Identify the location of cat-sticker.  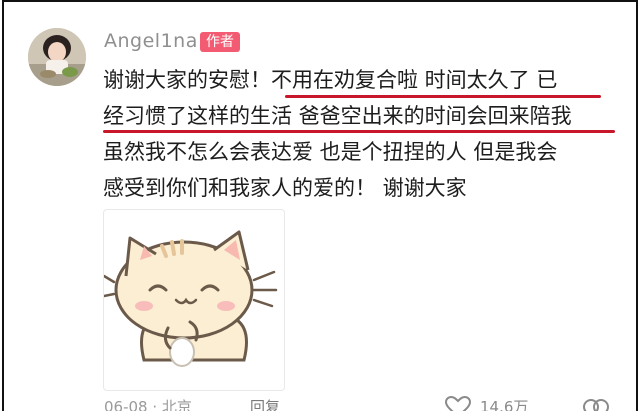
(194, 300).